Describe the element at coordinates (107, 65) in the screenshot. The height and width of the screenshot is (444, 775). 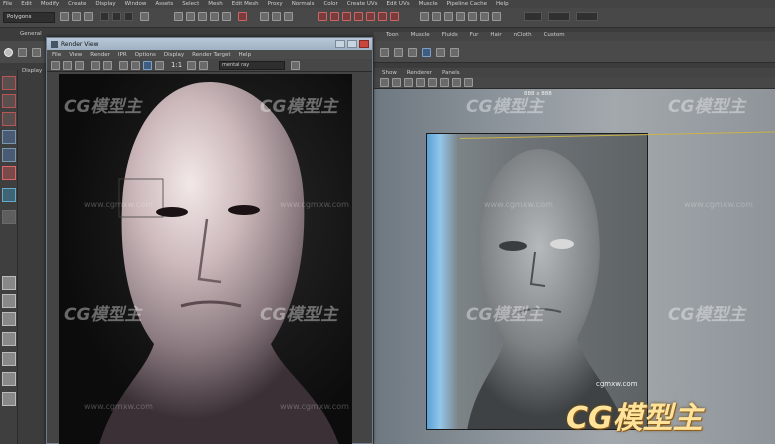
I see `refresh-ipr-icon` at that location.